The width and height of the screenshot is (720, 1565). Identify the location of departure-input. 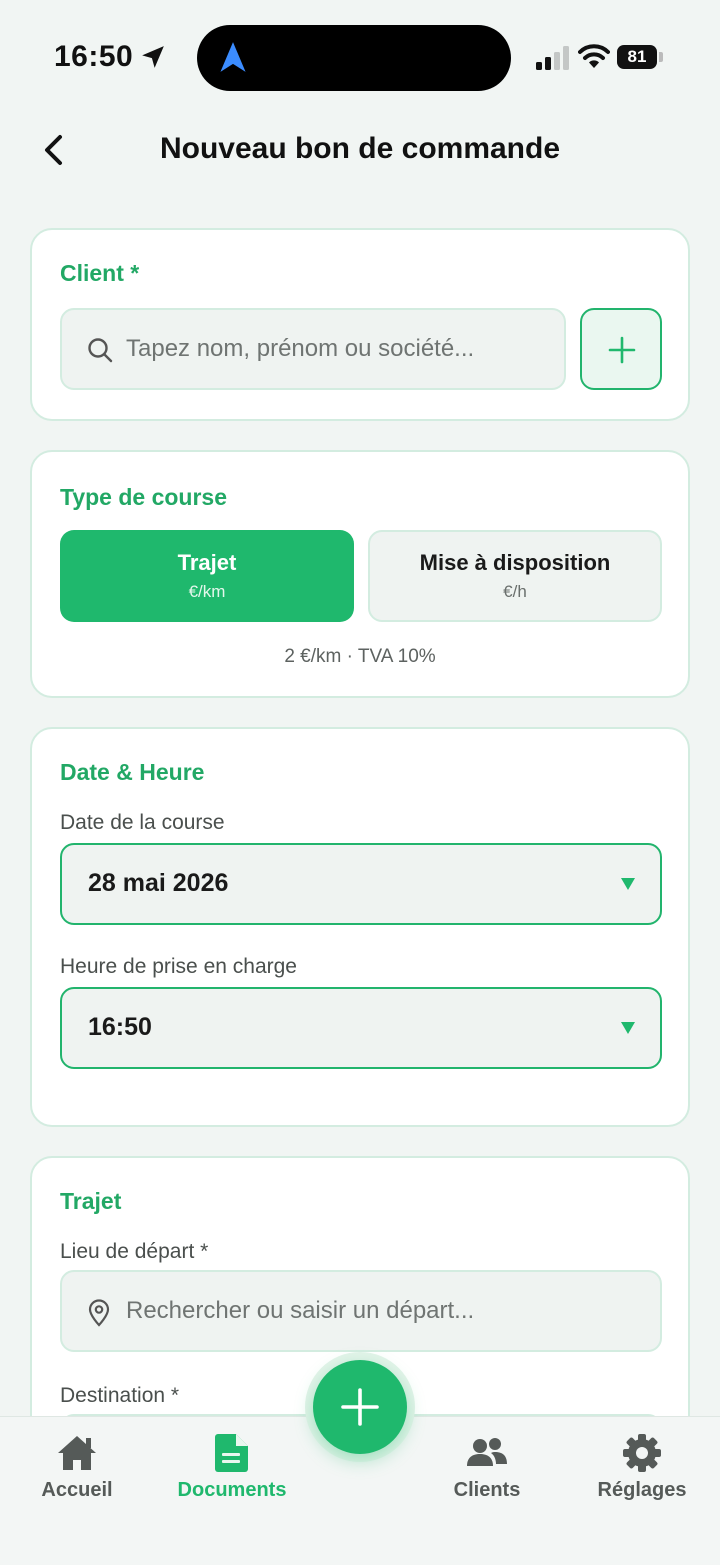
(386, 1311).